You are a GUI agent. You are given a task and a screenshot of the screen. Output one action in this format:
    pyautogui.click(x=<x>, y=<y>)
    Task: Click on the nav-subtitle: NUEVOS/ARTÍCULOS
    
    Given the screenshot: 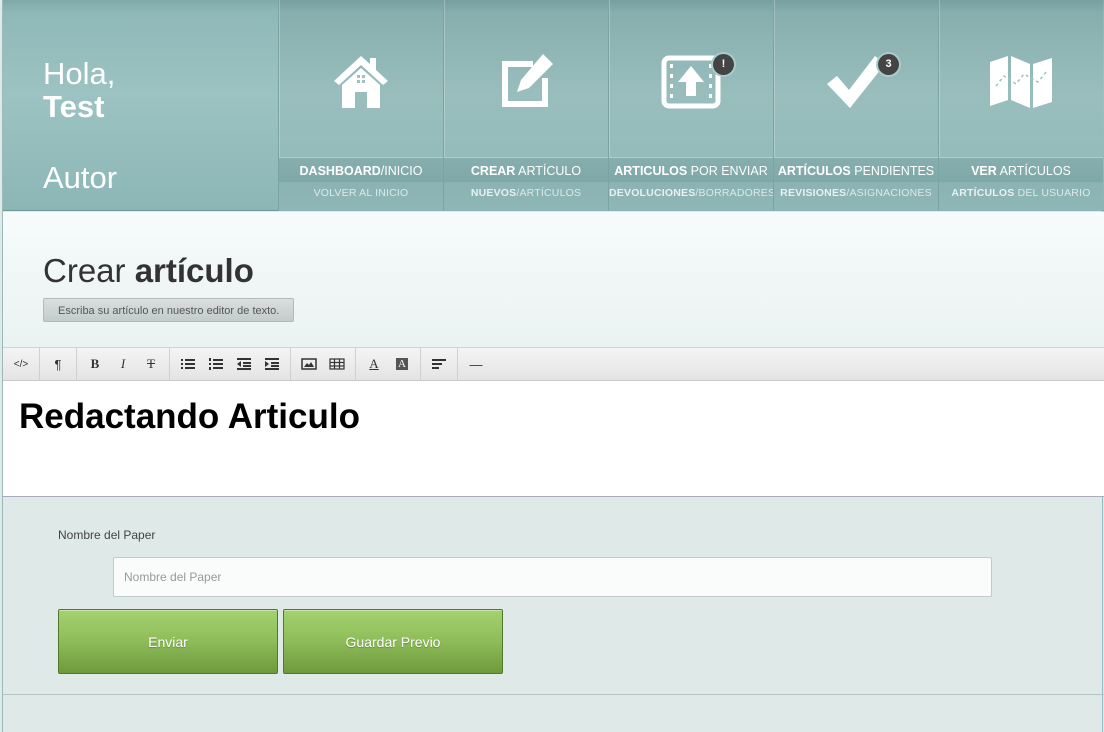 What is the action you would take?
    pyautogui.click(x=526, y=193)
    